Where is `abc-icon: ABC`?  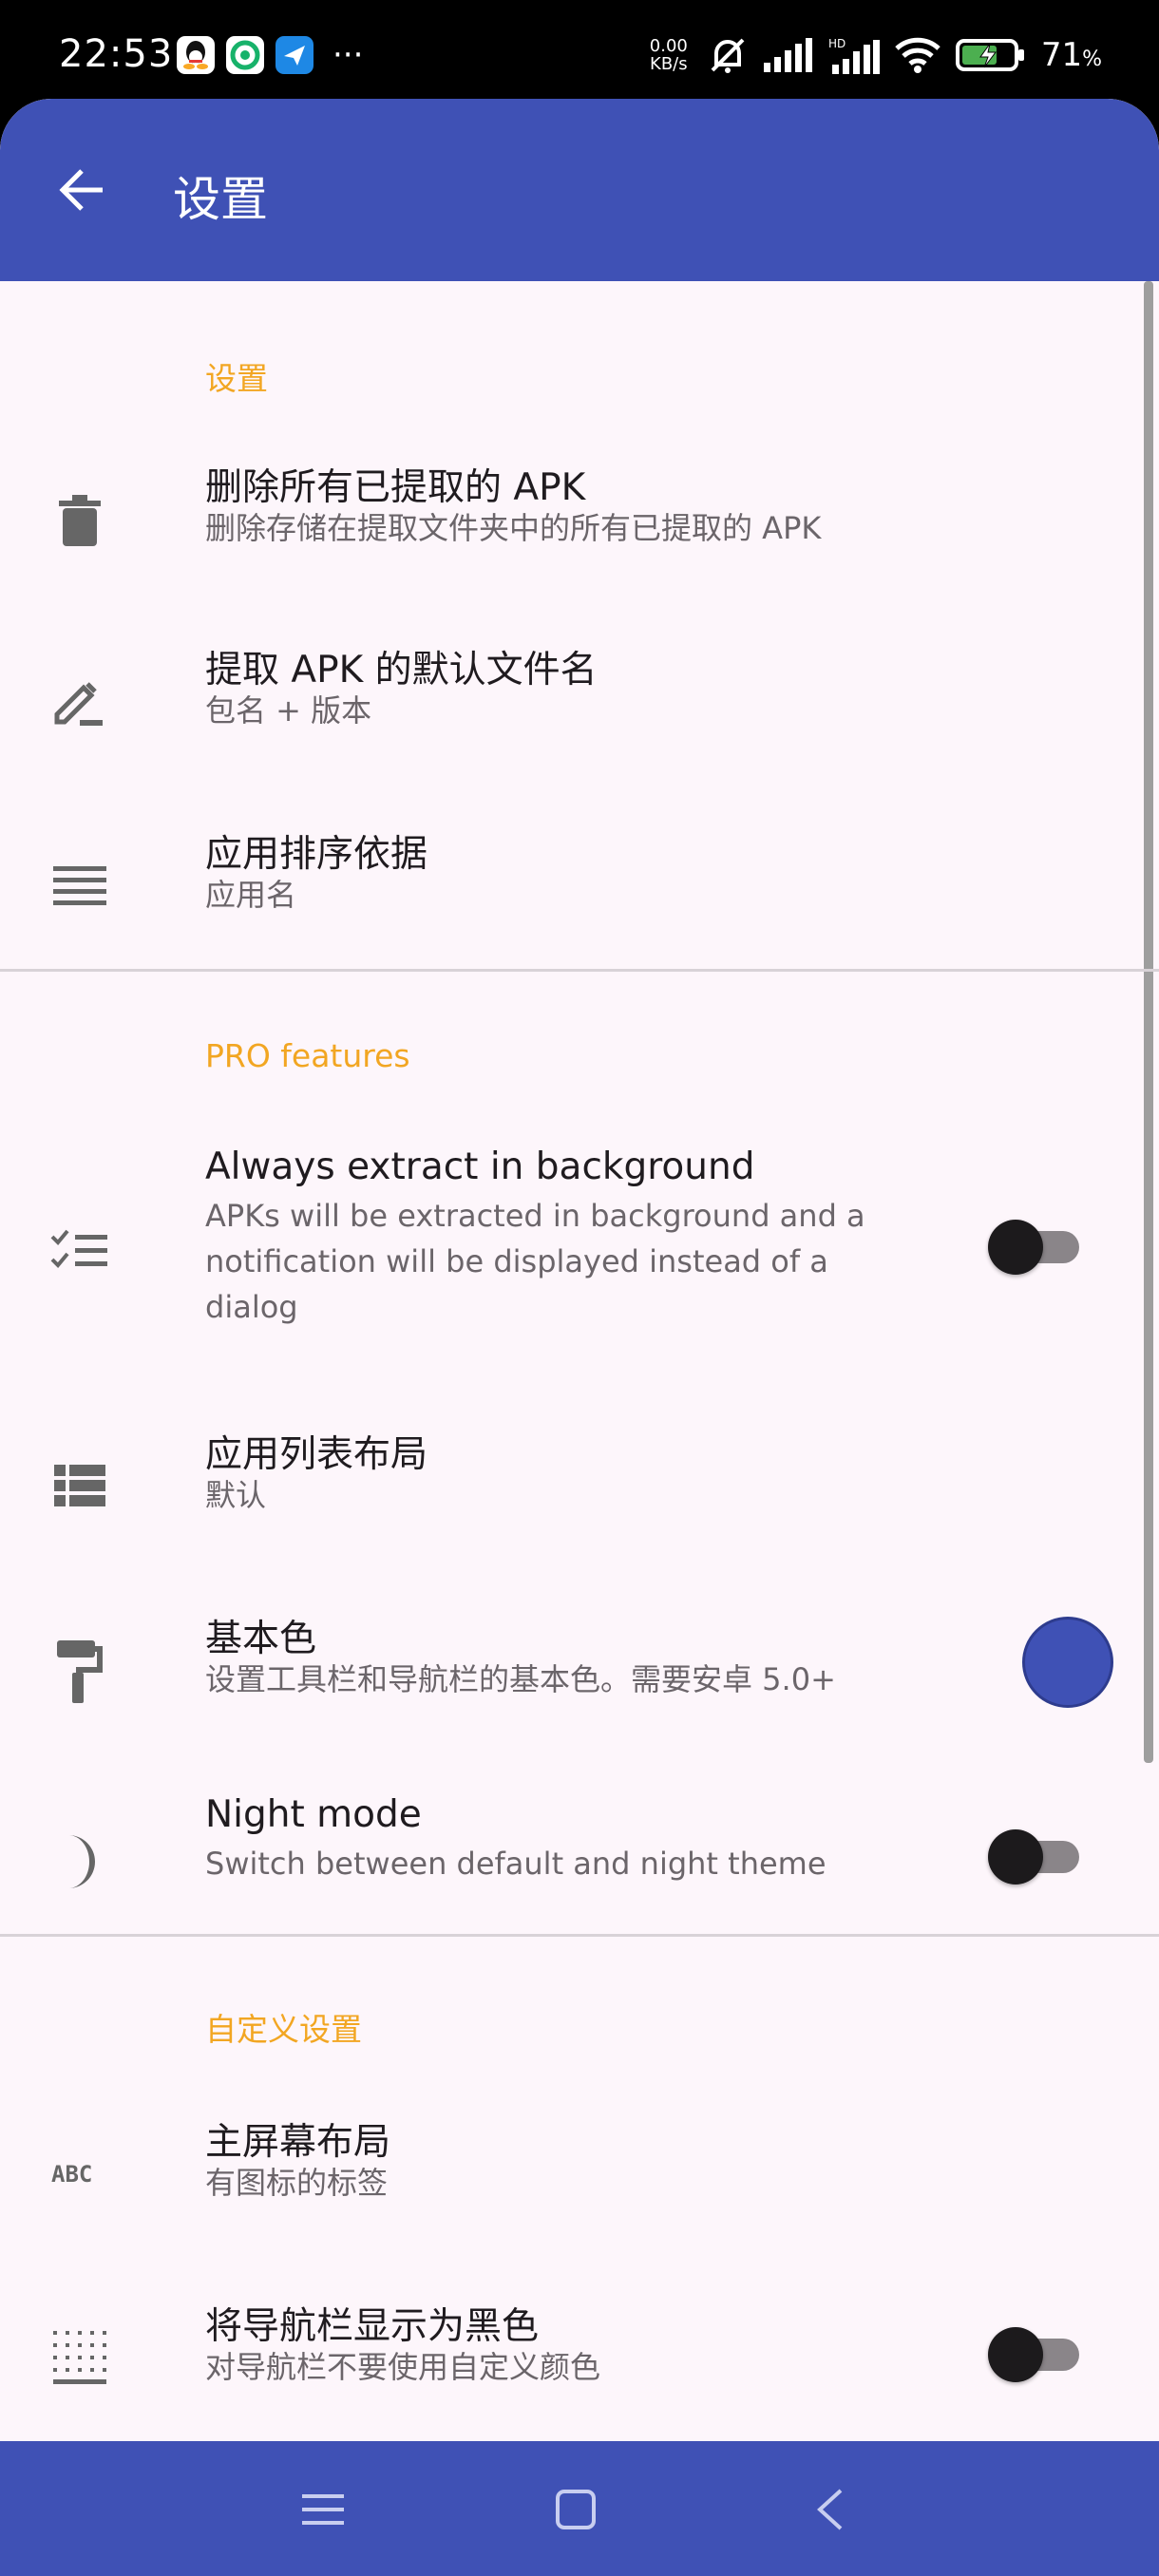
abc-icon: ABC is located at coordinates (80, 2173).